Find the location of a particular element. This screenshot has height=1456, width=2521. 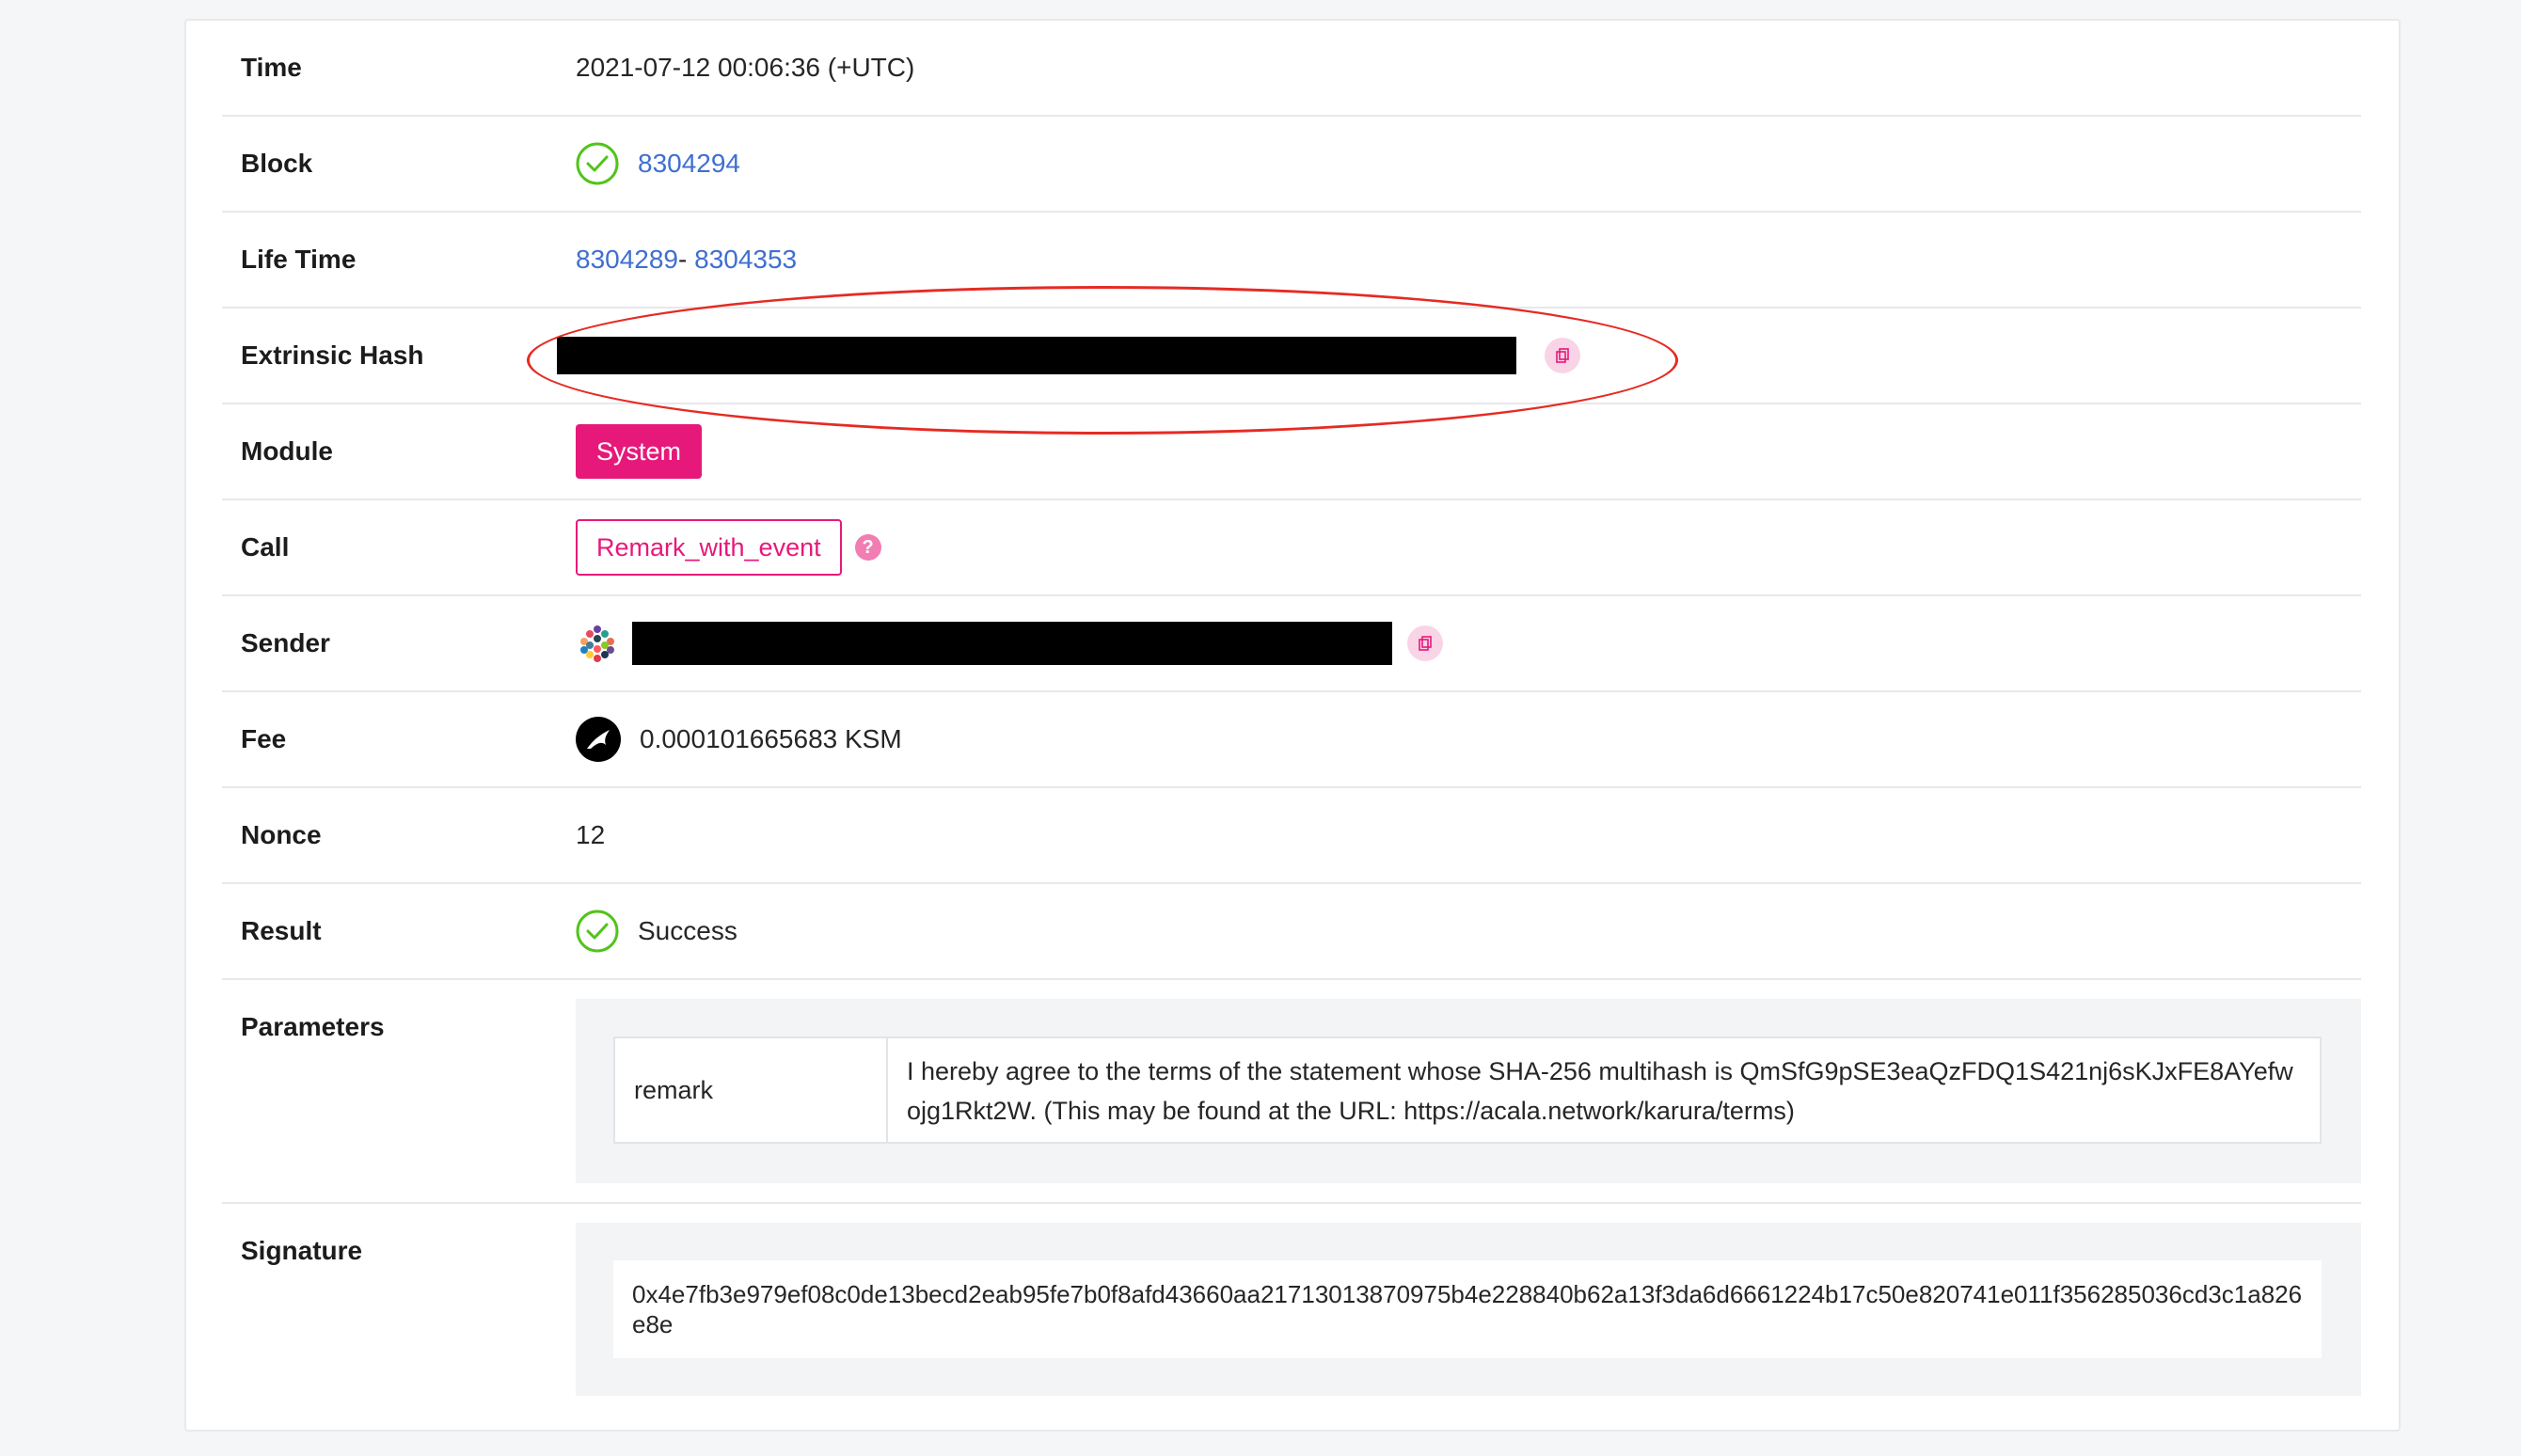

result-value: Success is located at coordinates (687, 930).